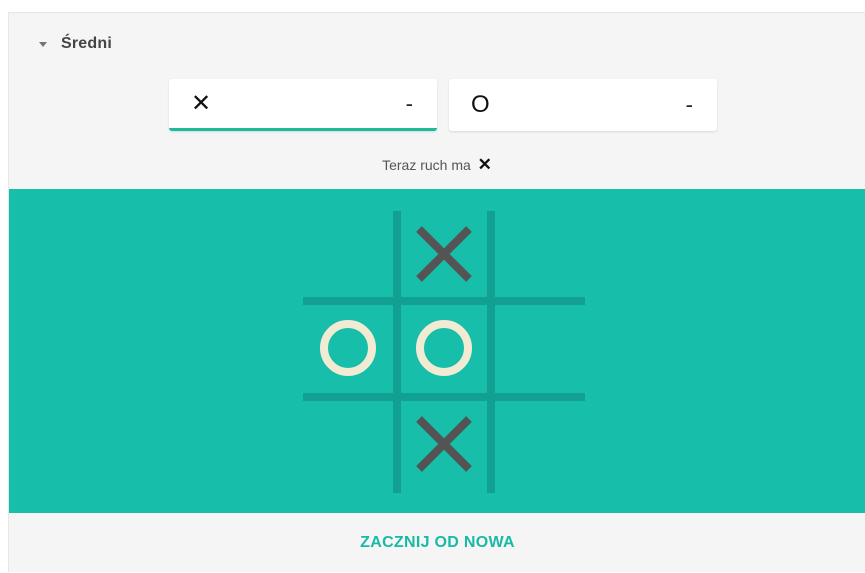  What do you see at coordinates (480, 104) in the screenshot?
I see `score-symbol-o: O` at bounding box center [480, 104].